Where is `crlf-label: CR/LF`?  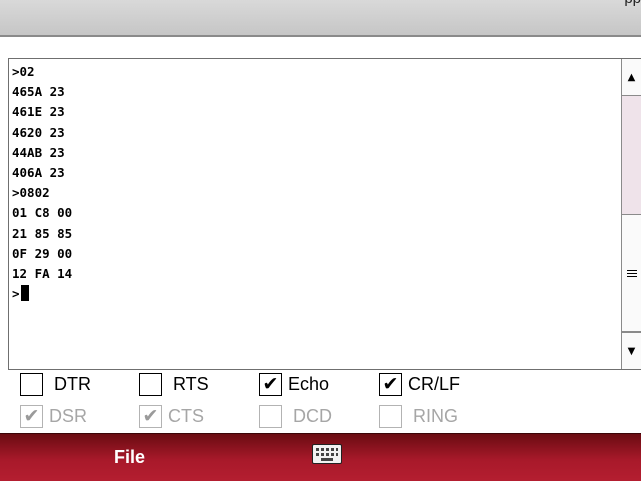 crlf-label: CR/LF is located at coordinates (434, 383).